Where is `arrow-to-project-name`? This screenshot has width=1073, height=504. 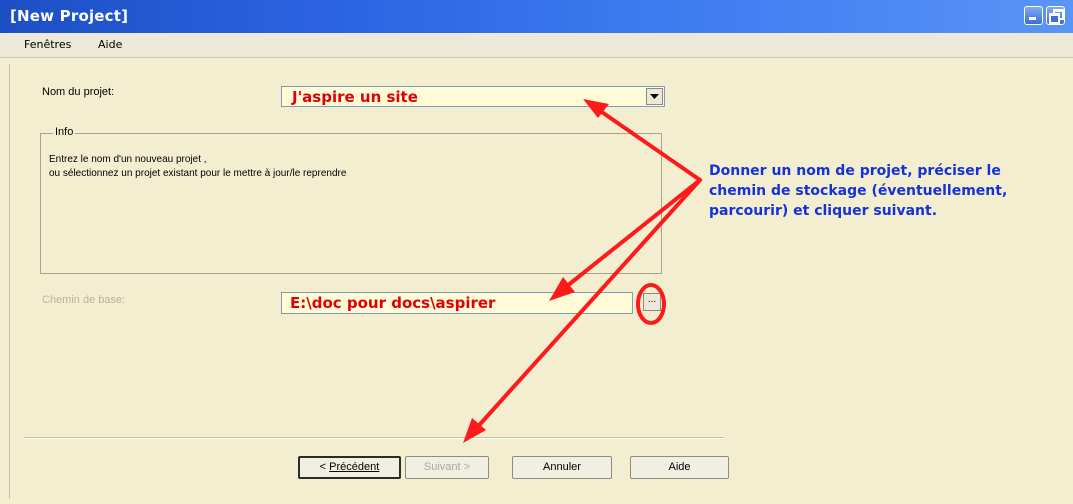
arrow-to-project-name is located at coordinates (648, 144).